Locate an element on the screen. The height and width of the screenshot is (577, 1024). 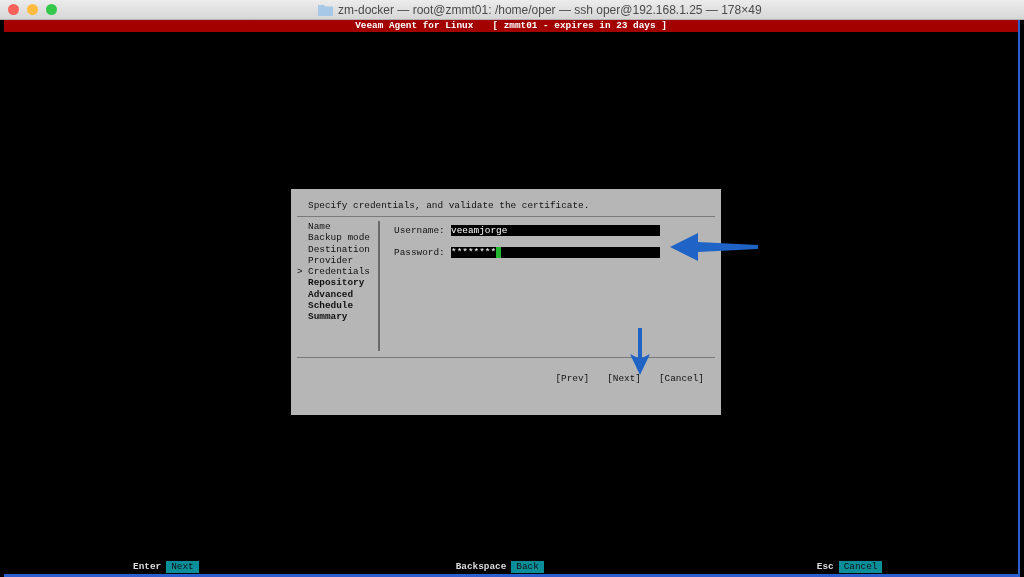
minimize-button is located at coordinates (32, 9).